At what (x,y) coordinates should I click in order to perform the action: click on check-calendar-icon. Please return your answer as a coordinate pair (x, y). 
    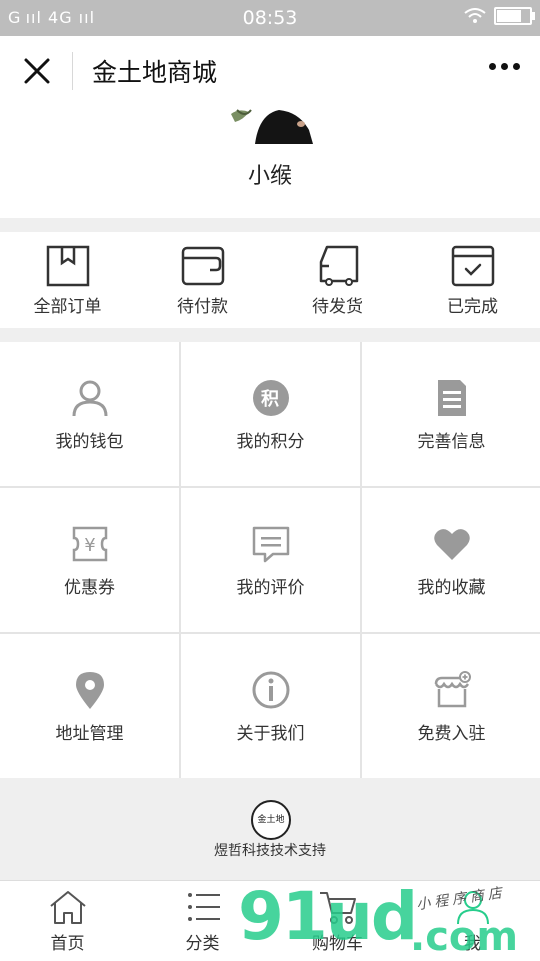
    Looking at the image, I should click on (472, 266).